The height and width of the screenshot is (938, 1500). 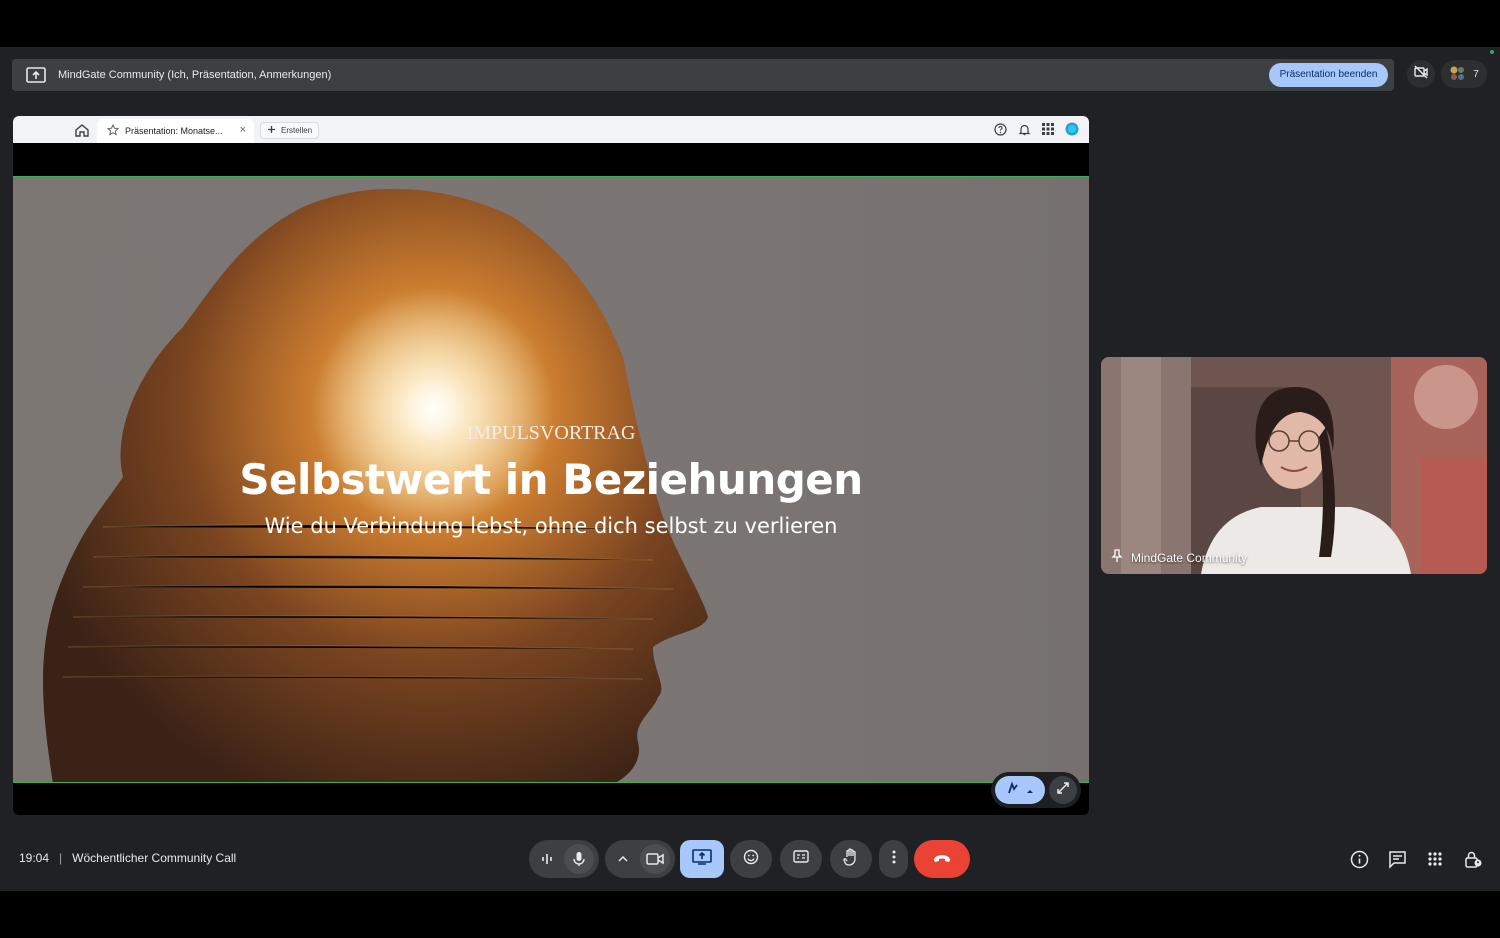 I want to click on slide-kicker: IMPULSVORTRAG, so click(x=551, y=433).